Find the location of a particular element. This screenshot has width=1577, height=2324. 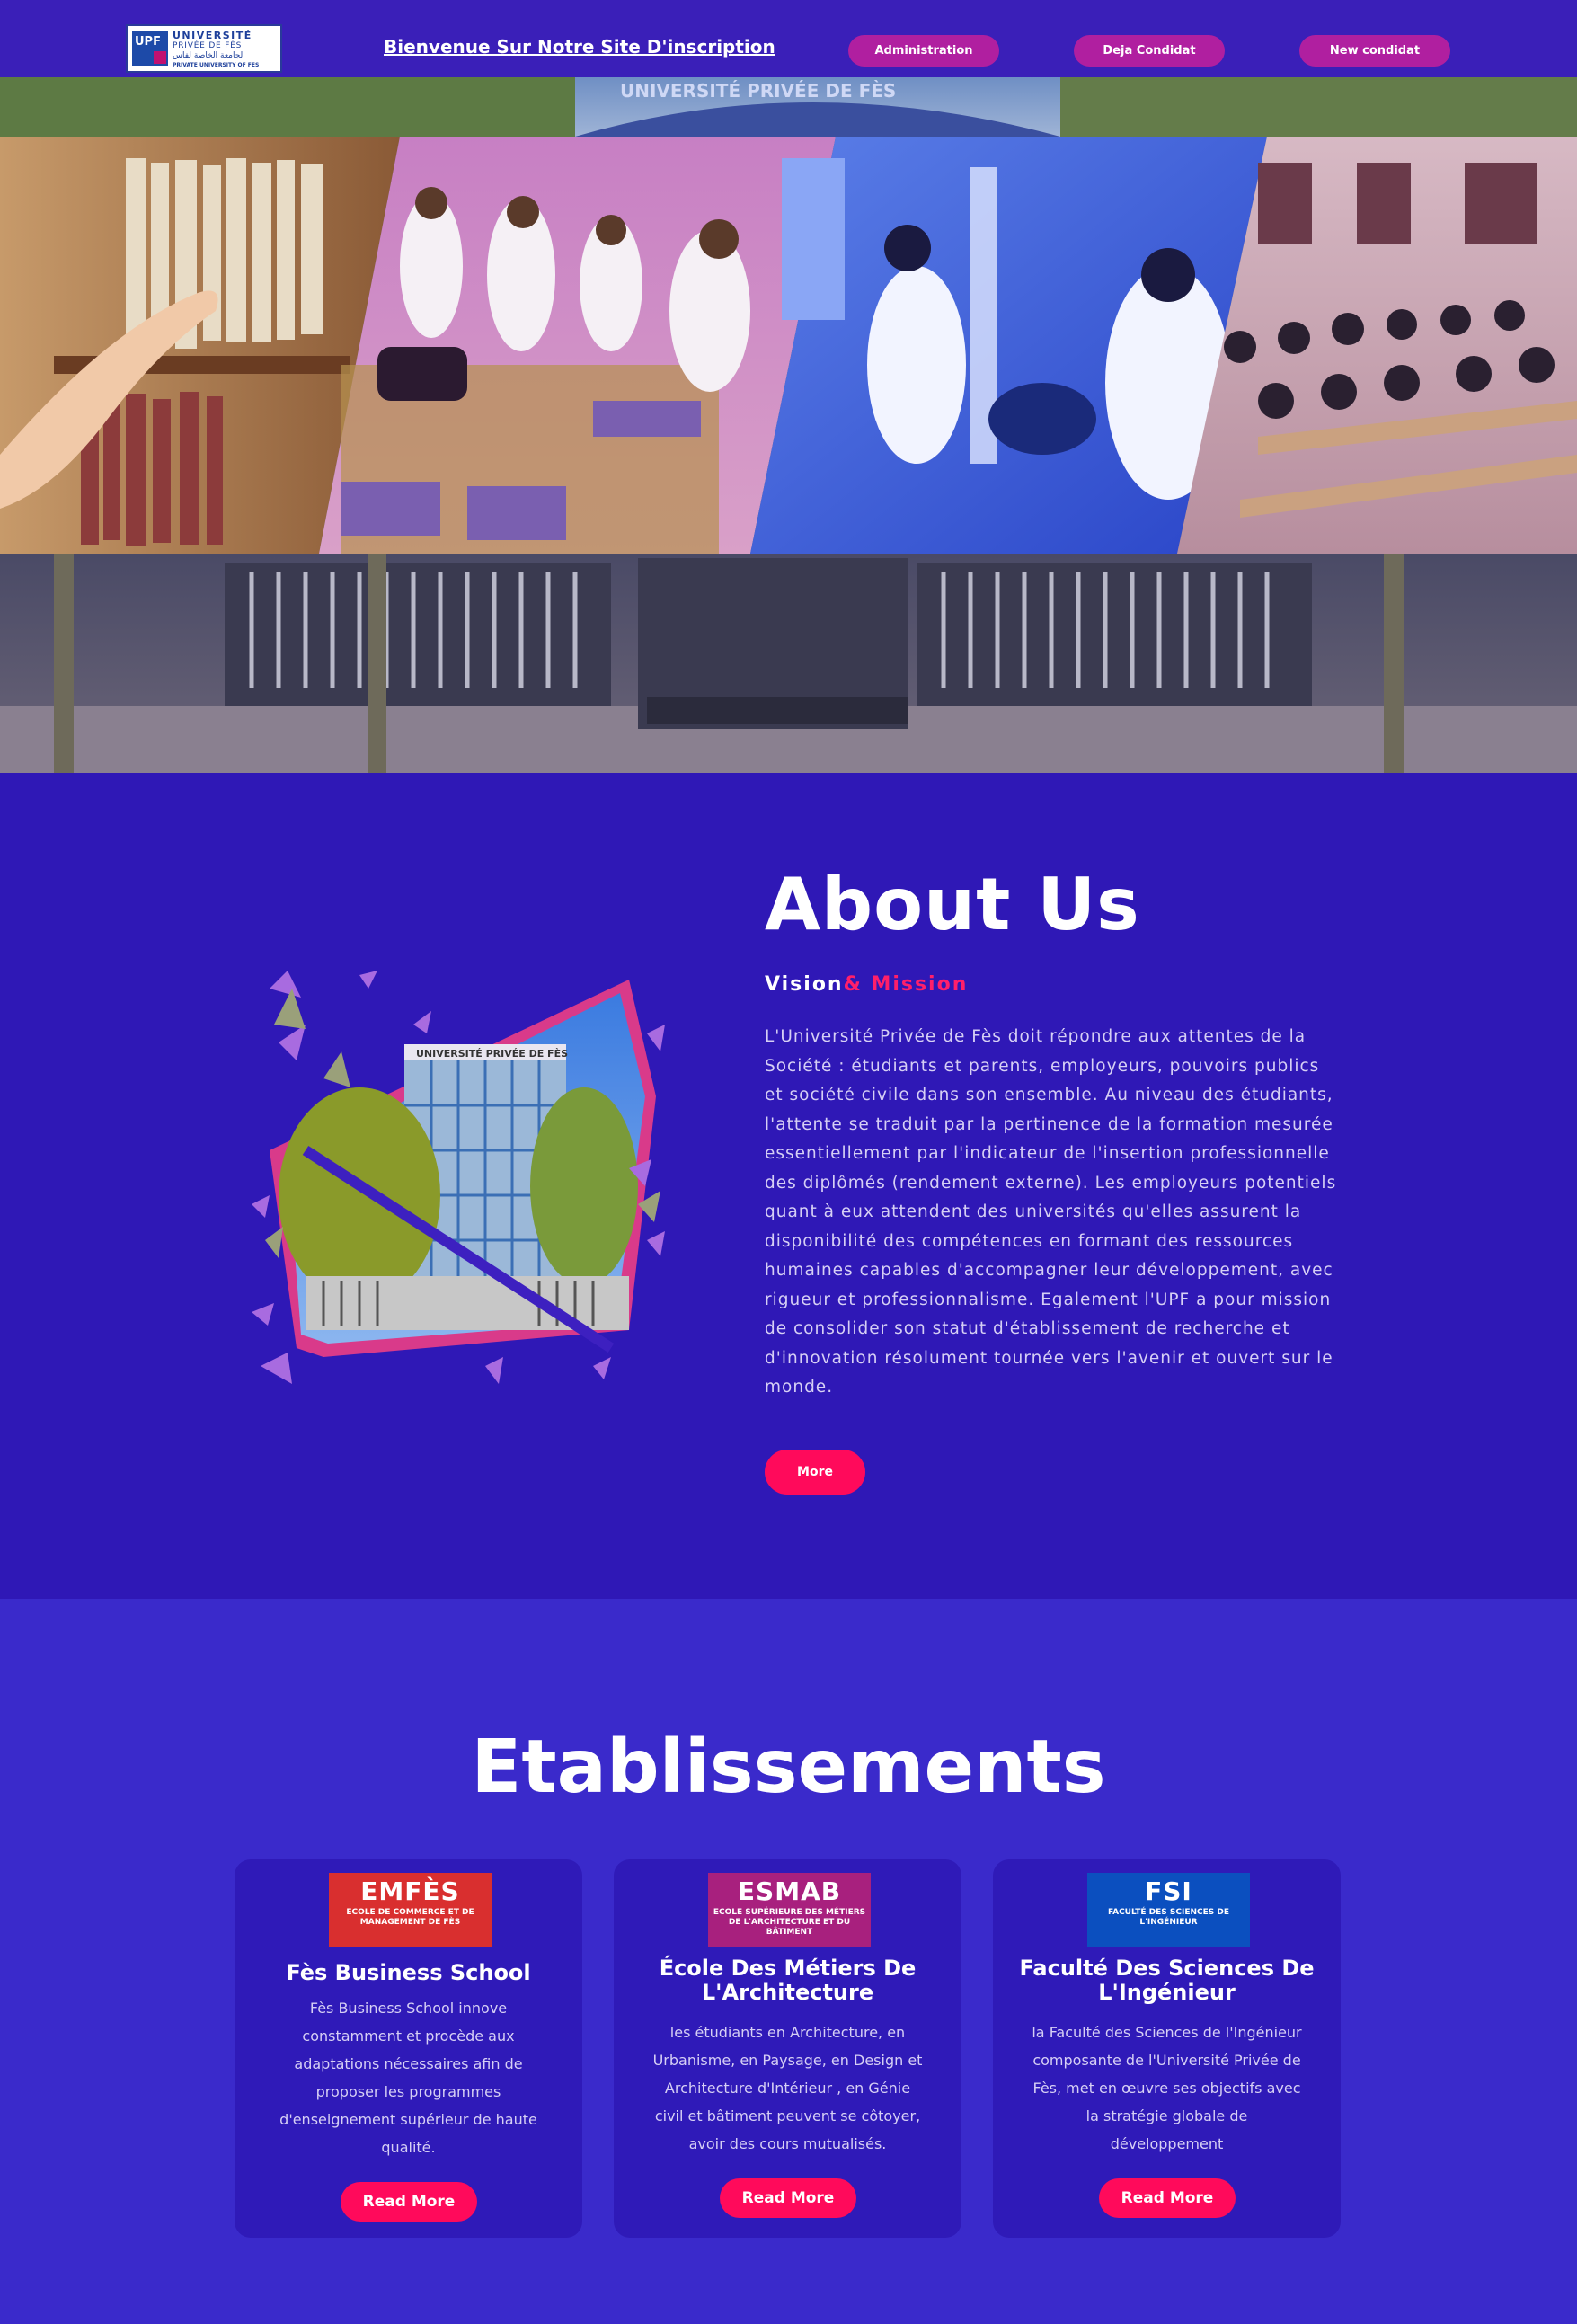

fsi-logo: FSI FACULTÉ DES SCIENCES DE L'INGÉNIEUR is located at coordinates (1168, 1910).